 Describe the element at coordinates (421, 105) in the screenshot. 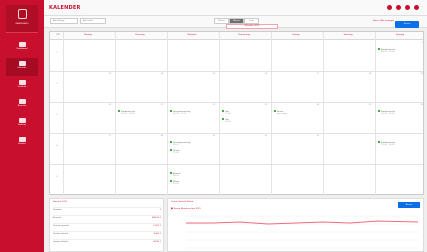

I see `calendar-date: 26` at that location.